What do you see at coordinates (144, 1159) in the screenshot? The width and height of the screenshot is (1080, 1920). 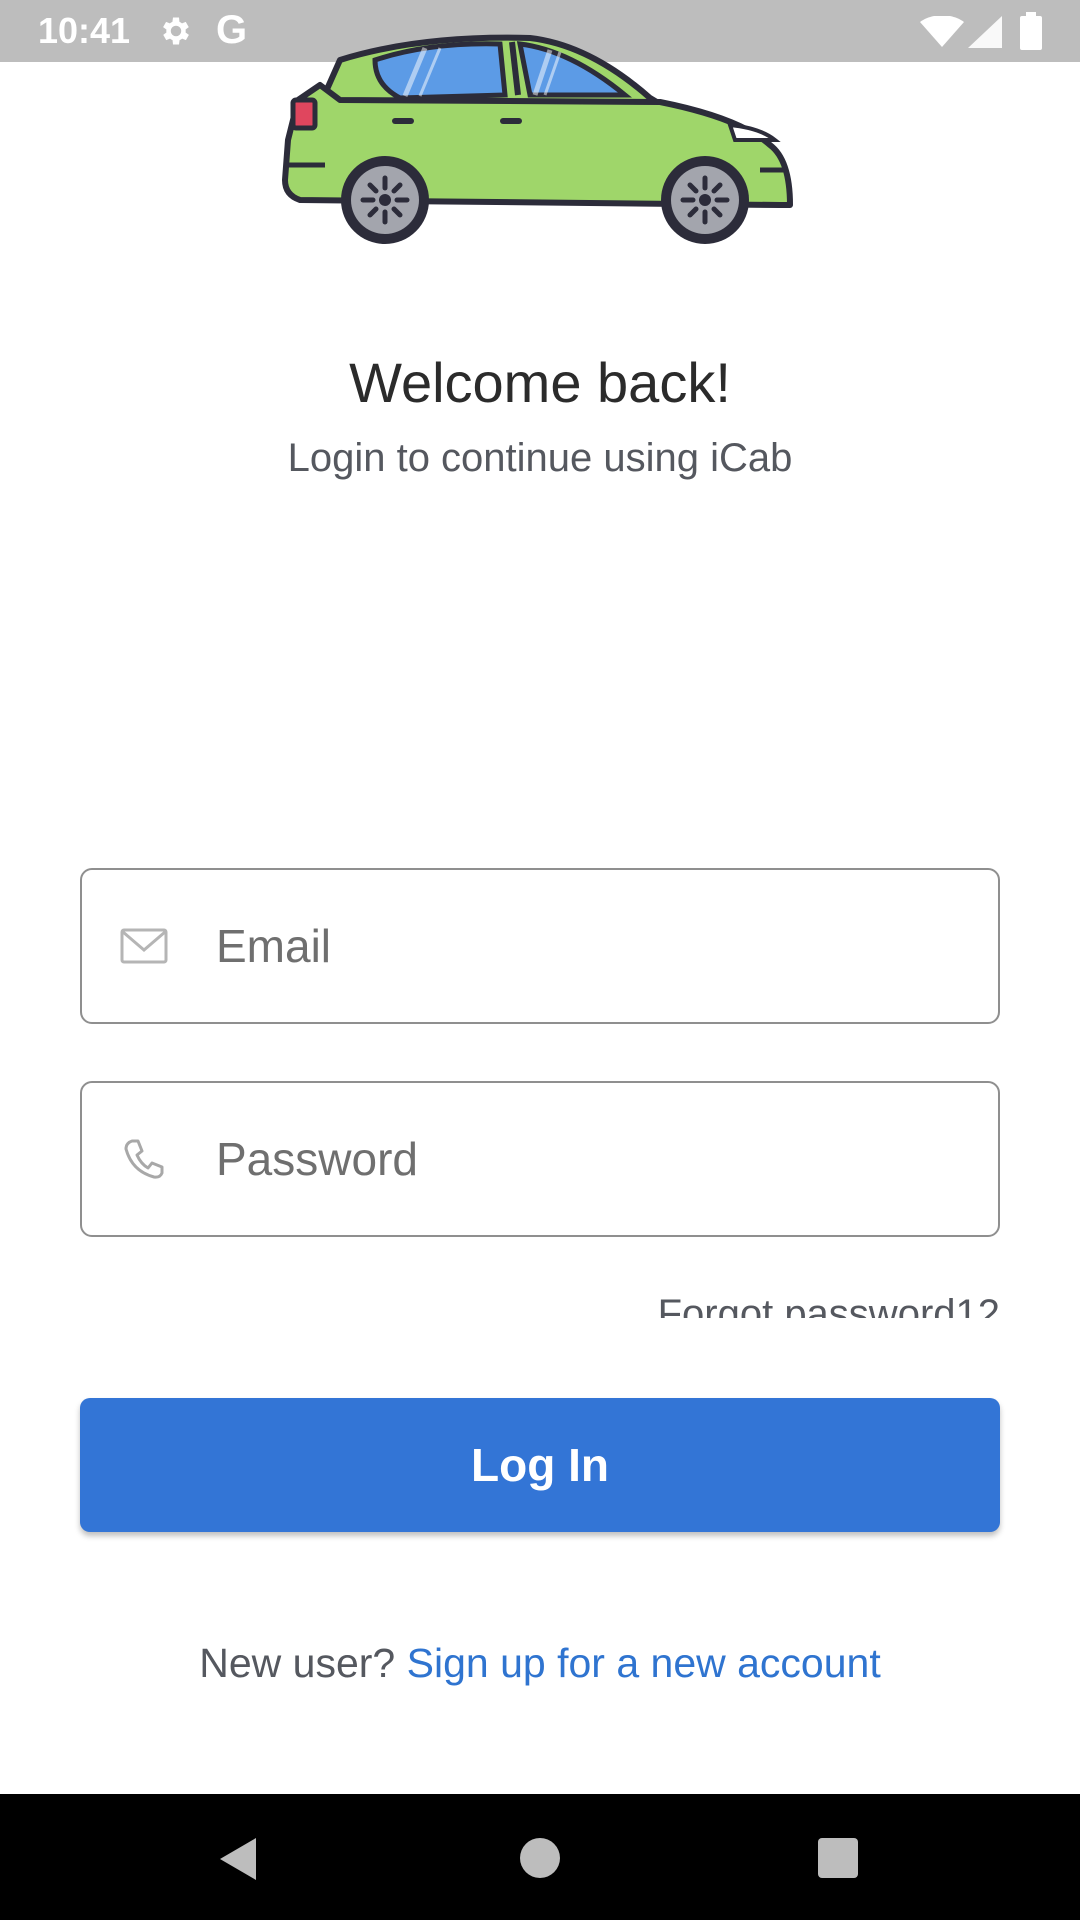 I see `phone-icon` at bounding box center [144, 1159].